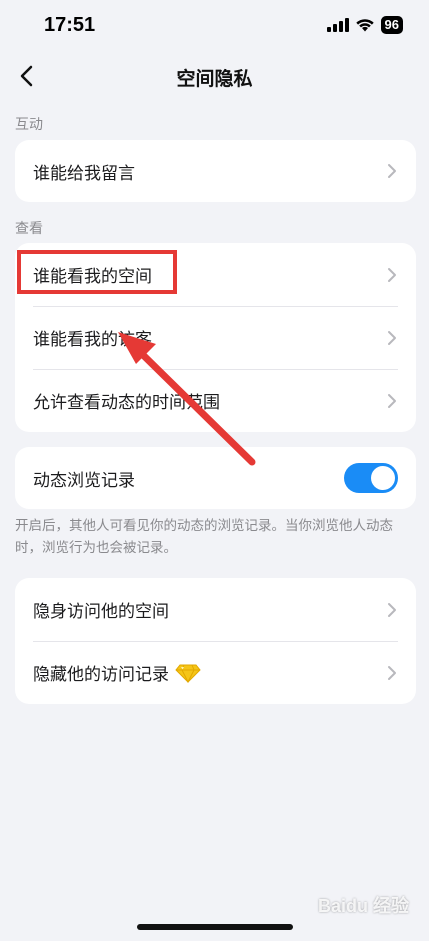  I want to click on row-hide-visit-record: 隐藏他的访问记录, so click(215, 672).